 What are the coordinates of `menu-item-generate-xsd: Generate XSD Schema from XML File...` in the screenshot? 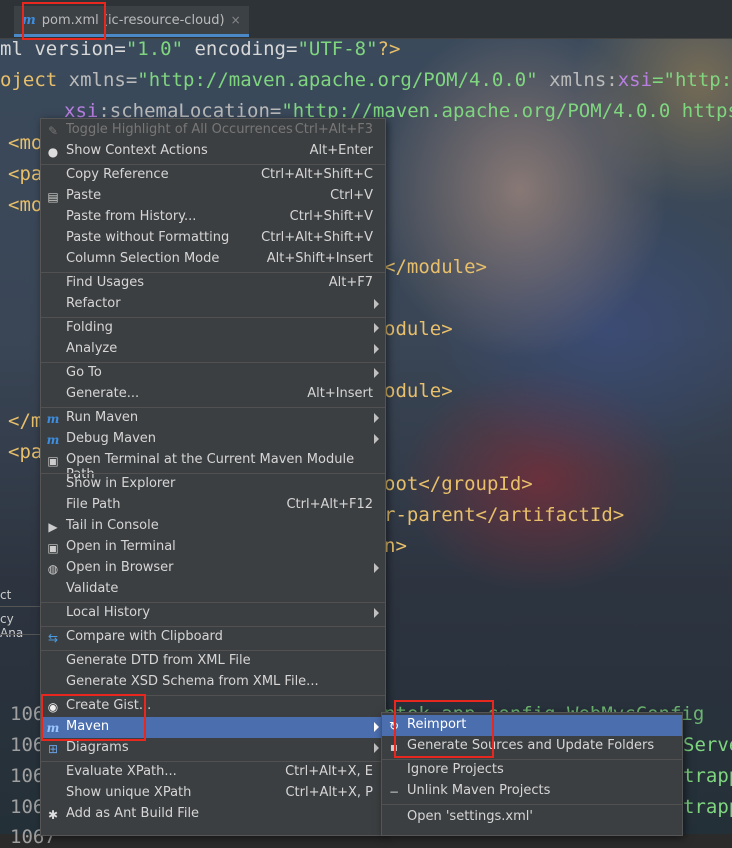 It's located at (213, 682).